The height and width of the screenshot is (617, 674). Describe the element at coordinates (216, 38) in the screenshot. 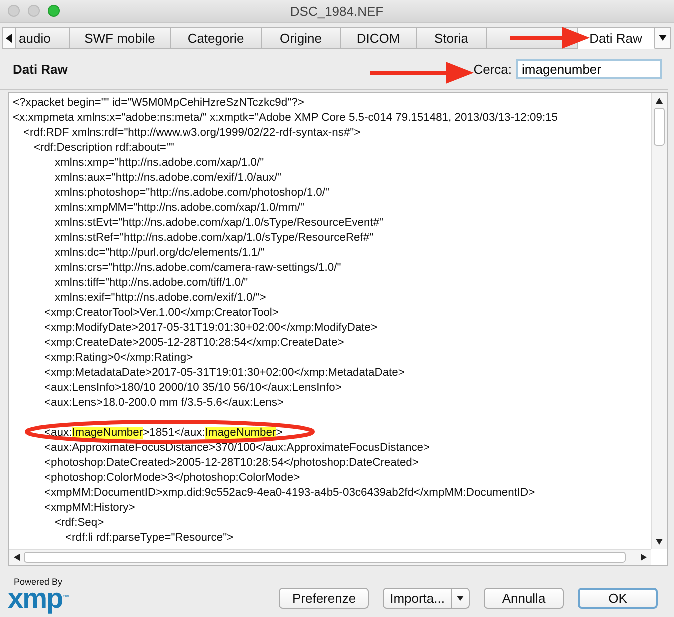

I see `tab: Categorie` at that location.